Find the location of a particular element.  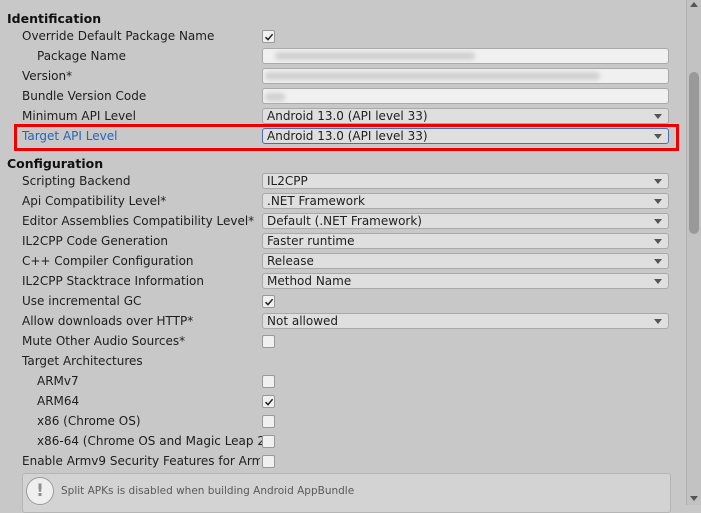

allow-http-value: Not allowed is located at coordinates (303, 321).